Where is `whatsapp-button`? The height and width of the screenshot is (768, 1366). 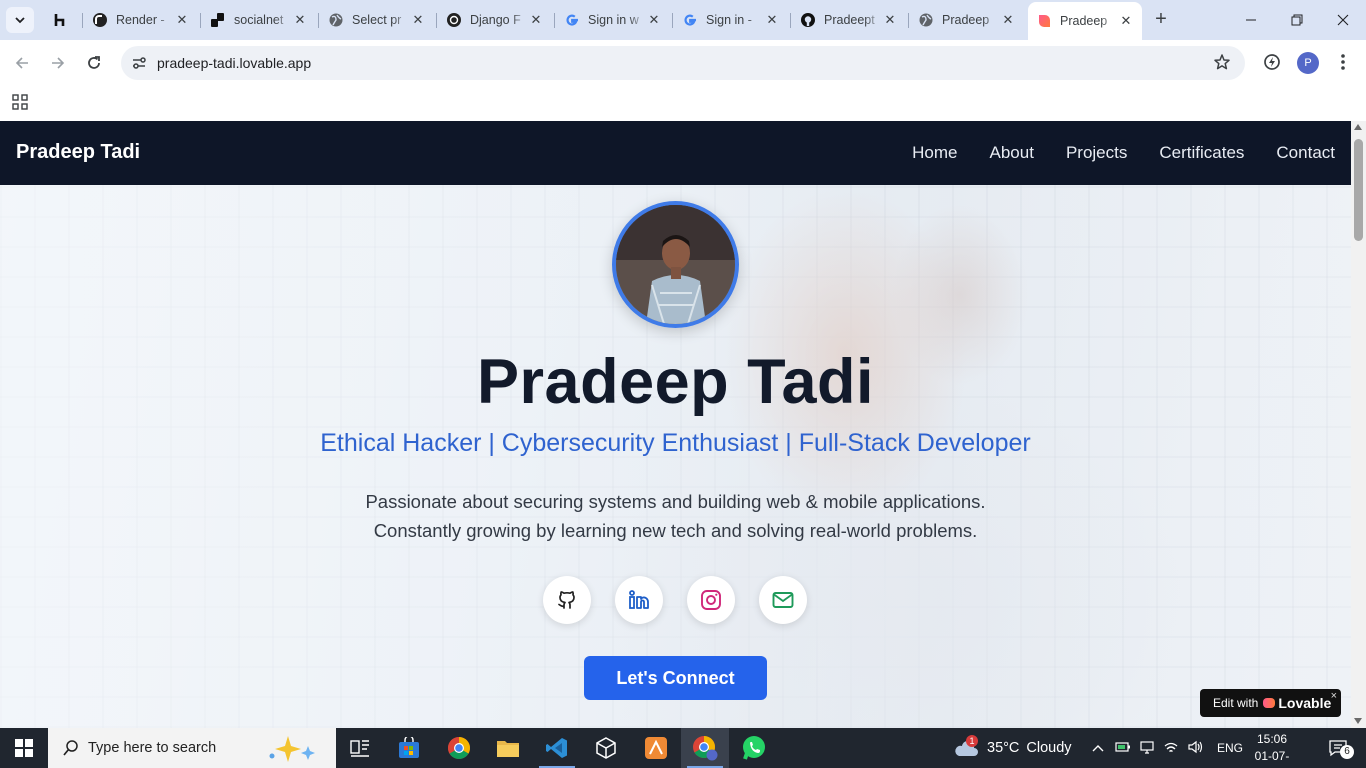
whatsapp-button is located at coordinates (754, 748).